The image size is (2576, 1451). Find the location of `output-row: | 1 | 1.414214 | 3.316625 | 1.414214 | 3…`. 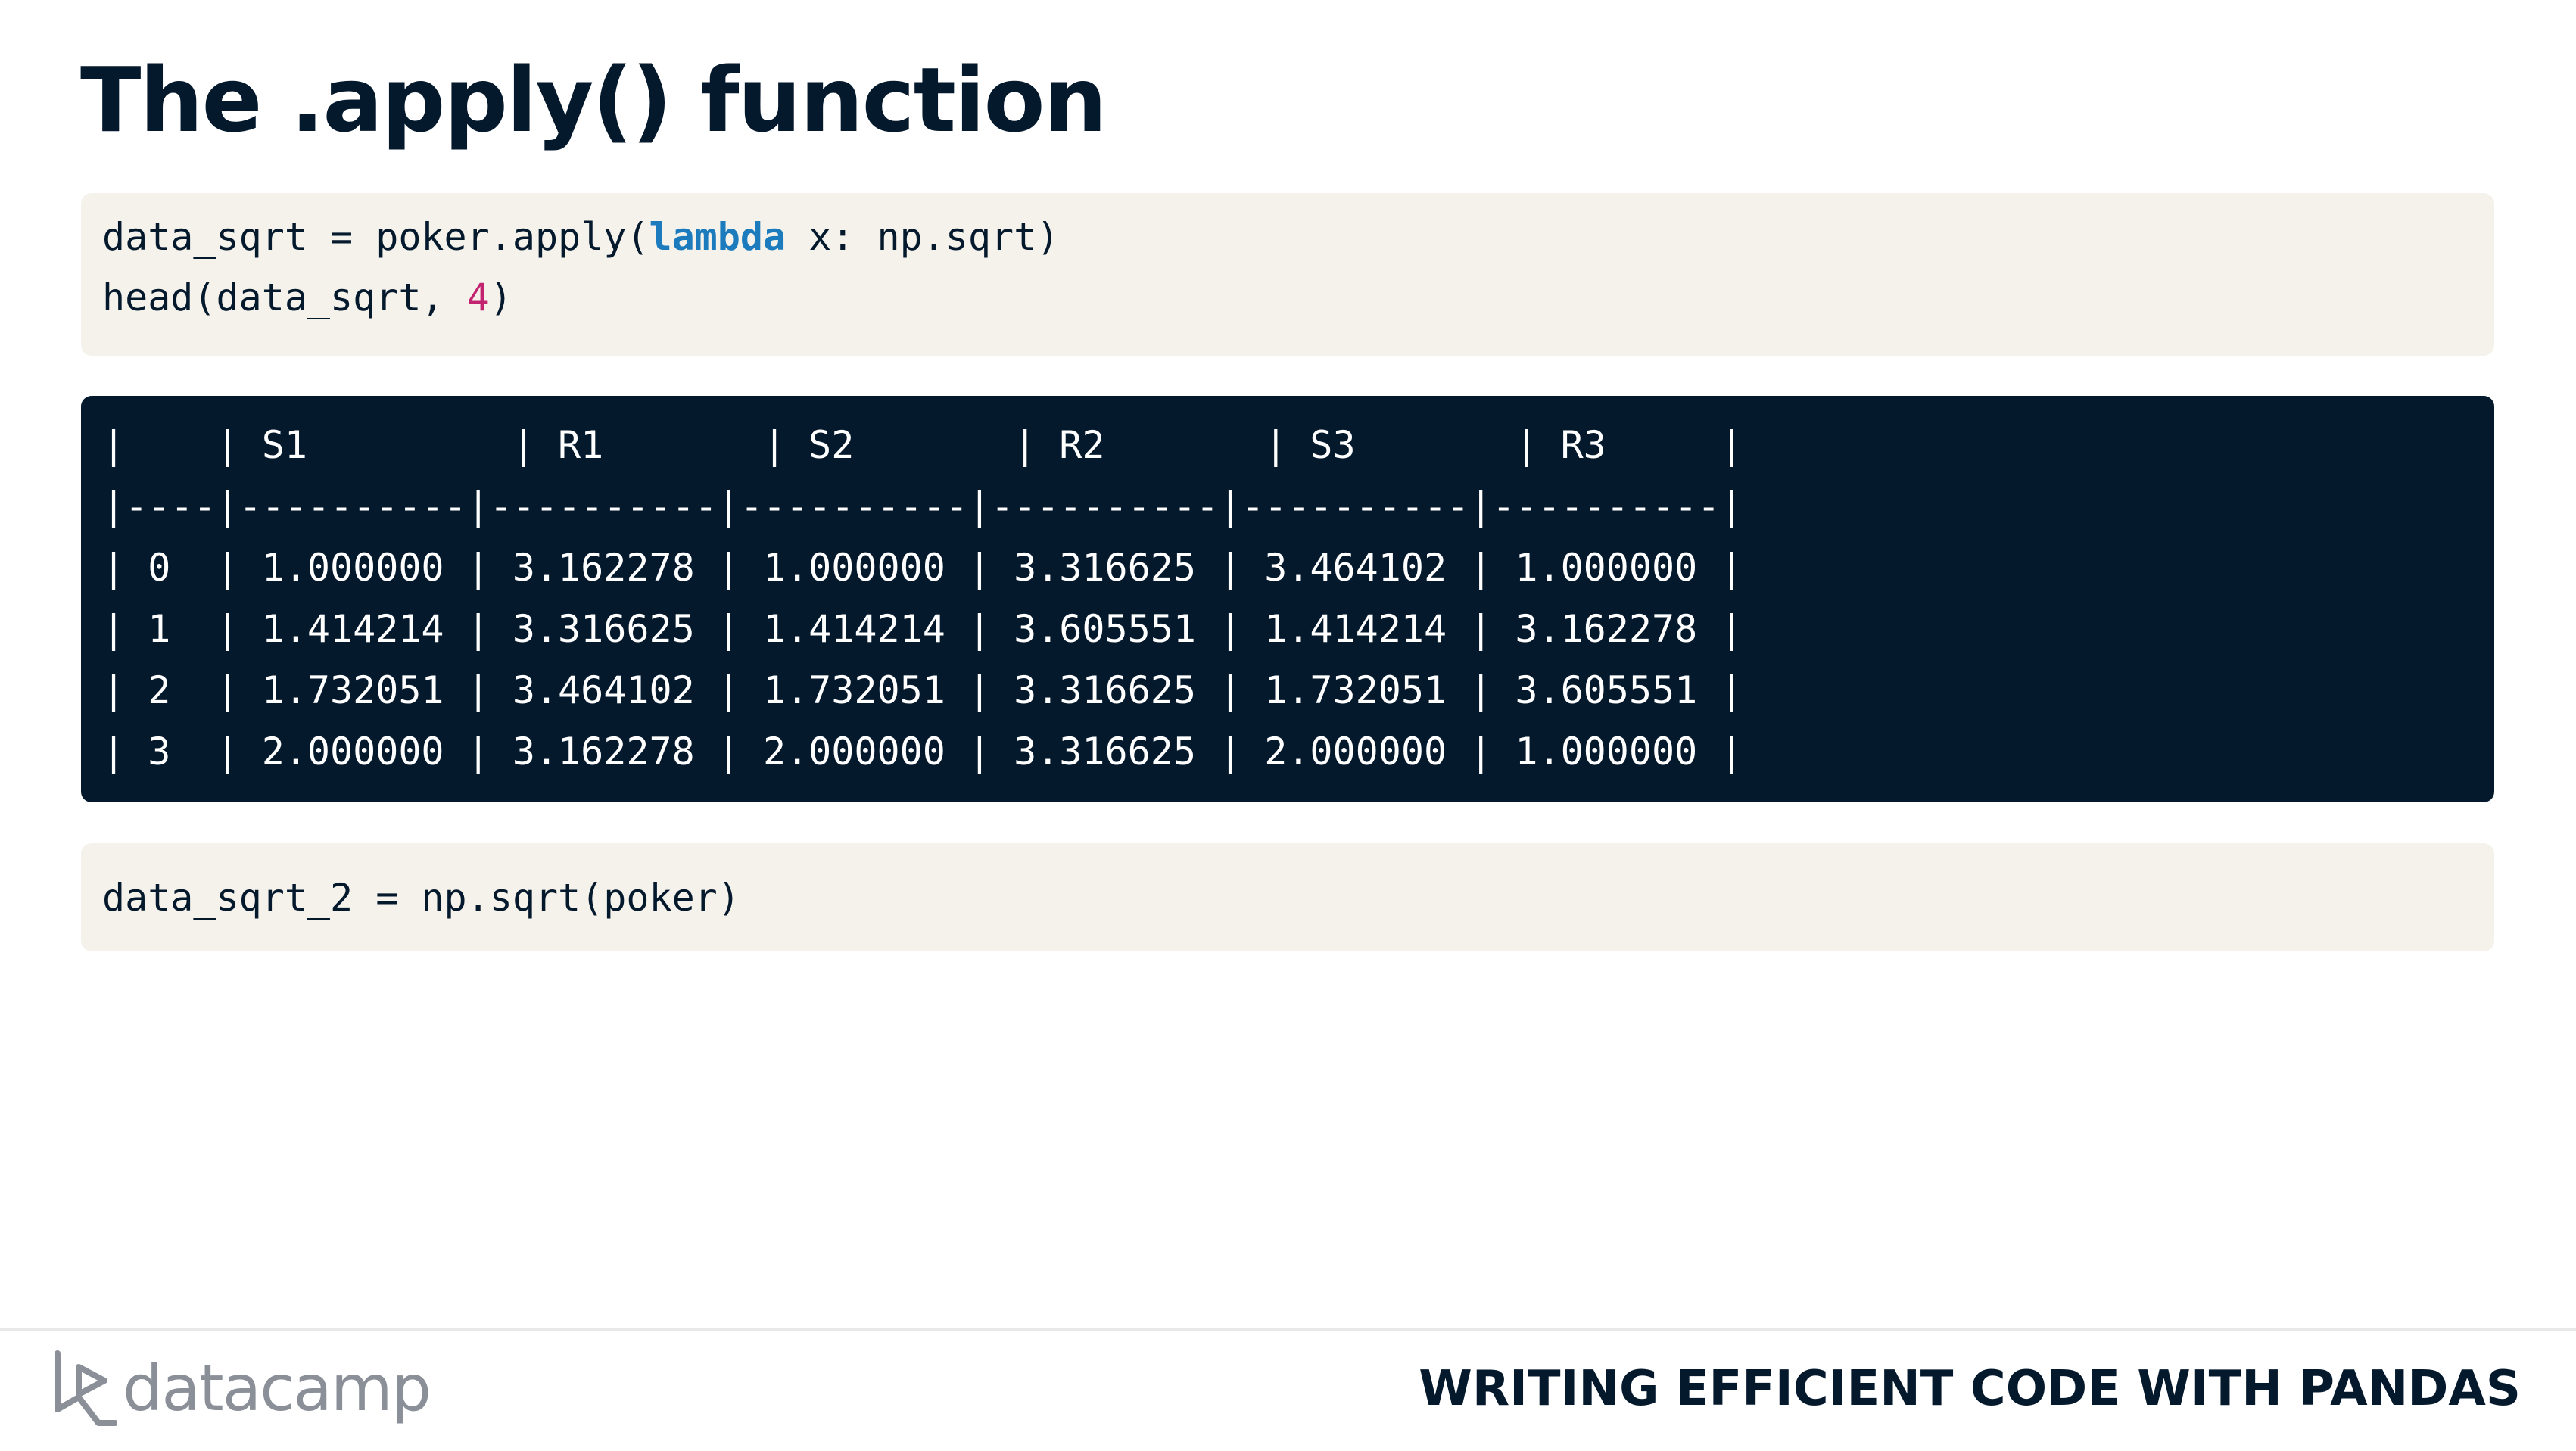

output-row: | 1 | 1.414214 | 3.316625 | 1.414214 | 3… is located at coordinates (922, 629).